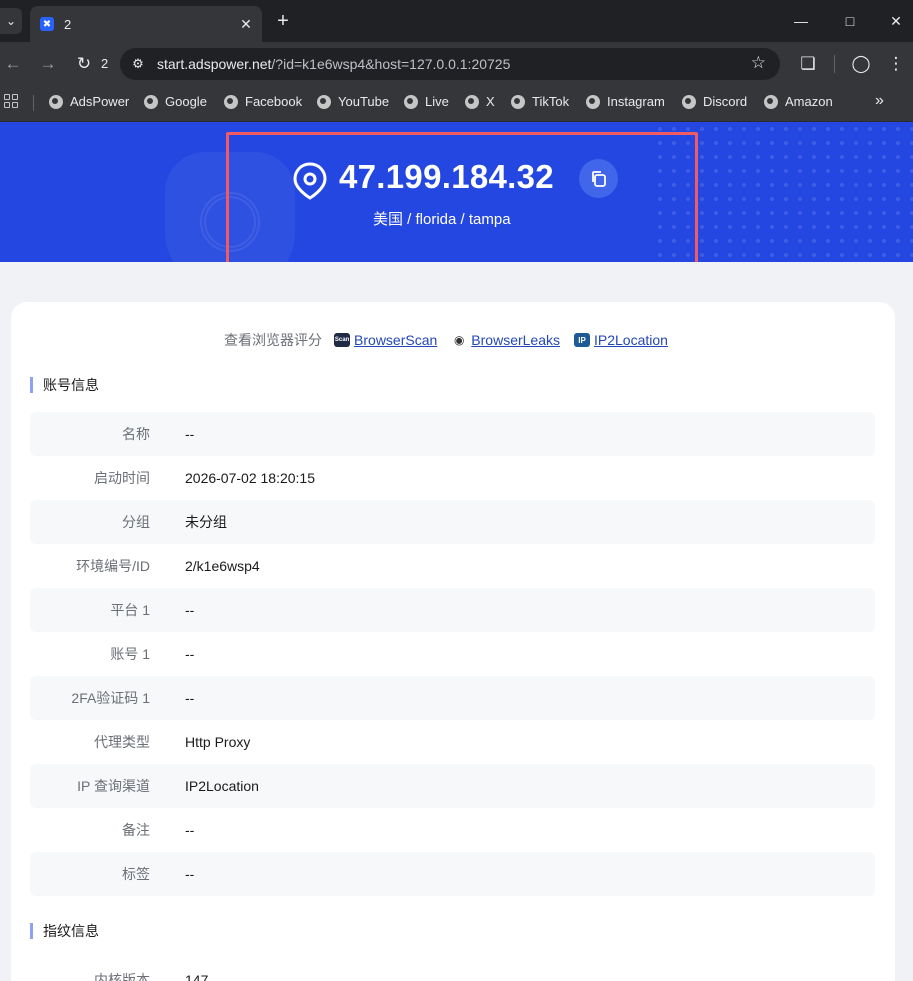 This screenshot has width=913, height=981. Describe the element at coordinates (452, 786) in the screenshot. I see `table-row: IP 查询渠道 IP2Location` at that location.